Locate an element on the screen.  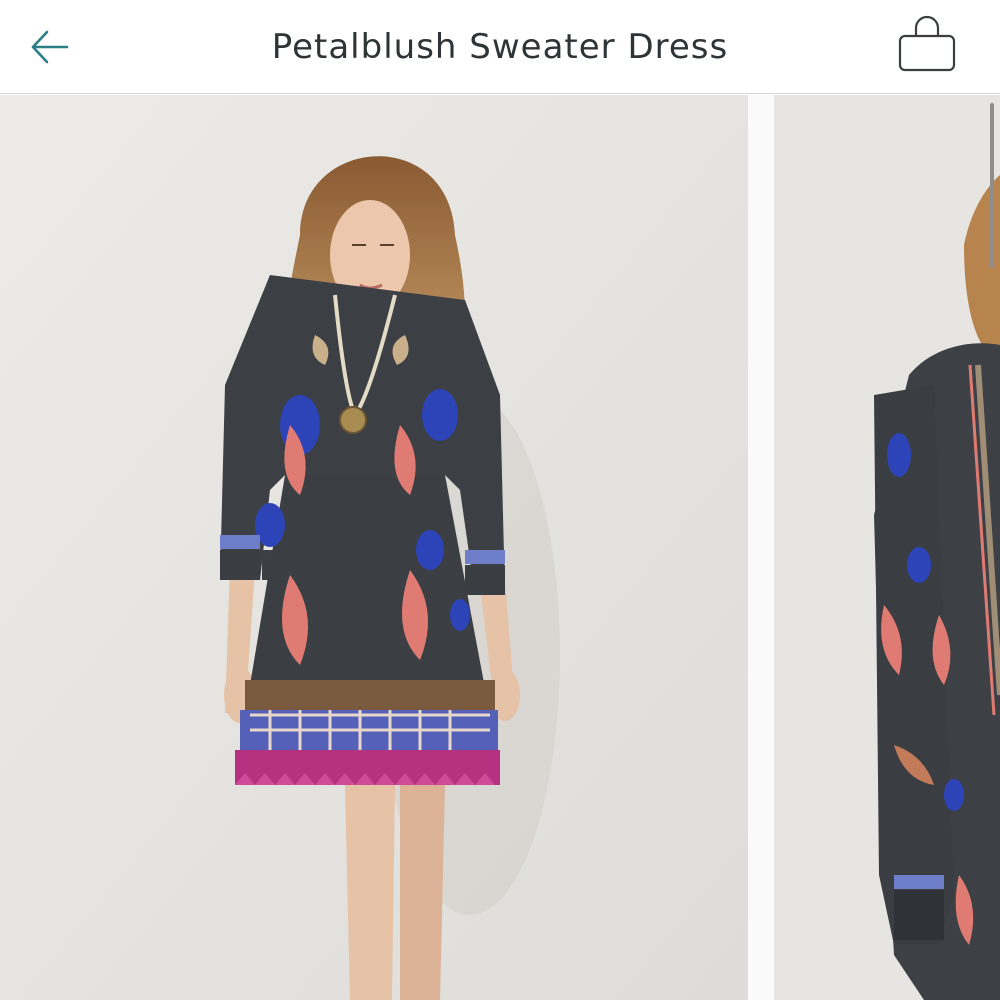
arrow-left-icon is located at coordinates (50, 47).